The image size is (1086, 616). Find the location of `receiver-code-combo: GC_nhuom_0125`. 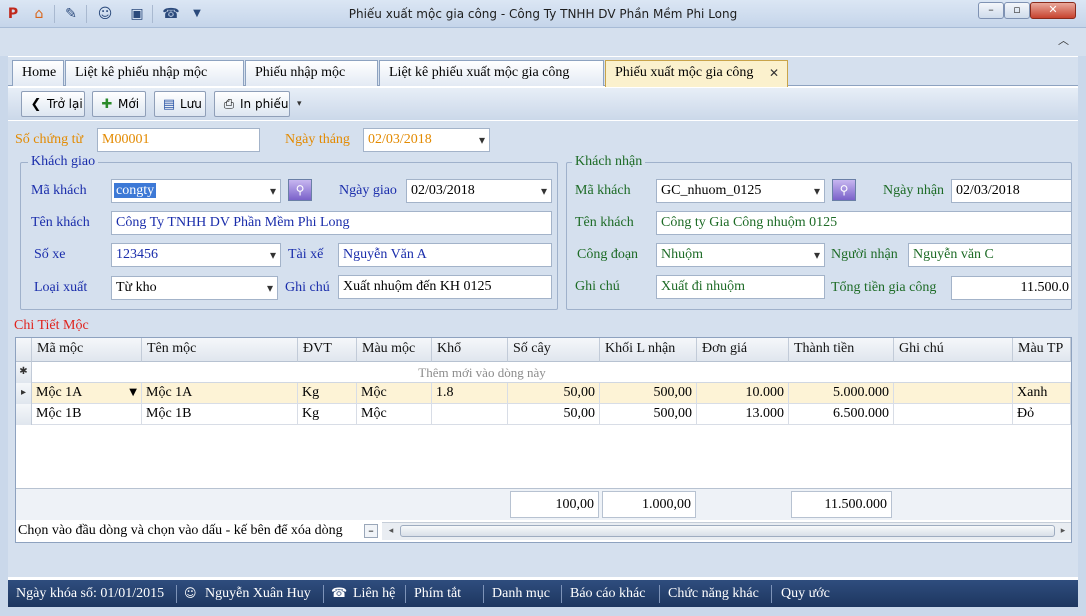

receiver-code-combo: GC_nhuom_0125 is located at coordinates (740, 191).